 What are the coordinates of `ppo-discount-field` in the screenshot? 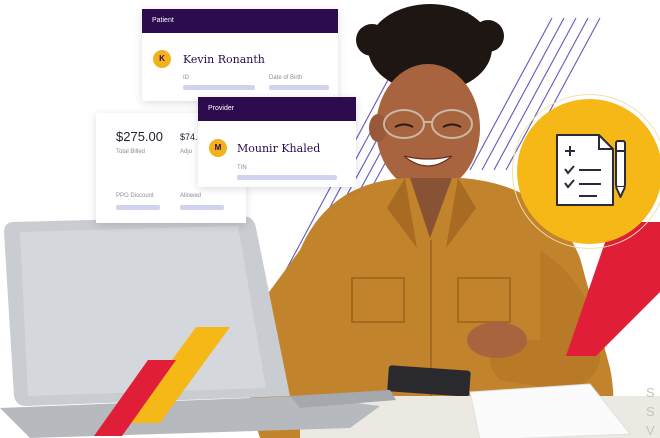 It's located at (138, 207).